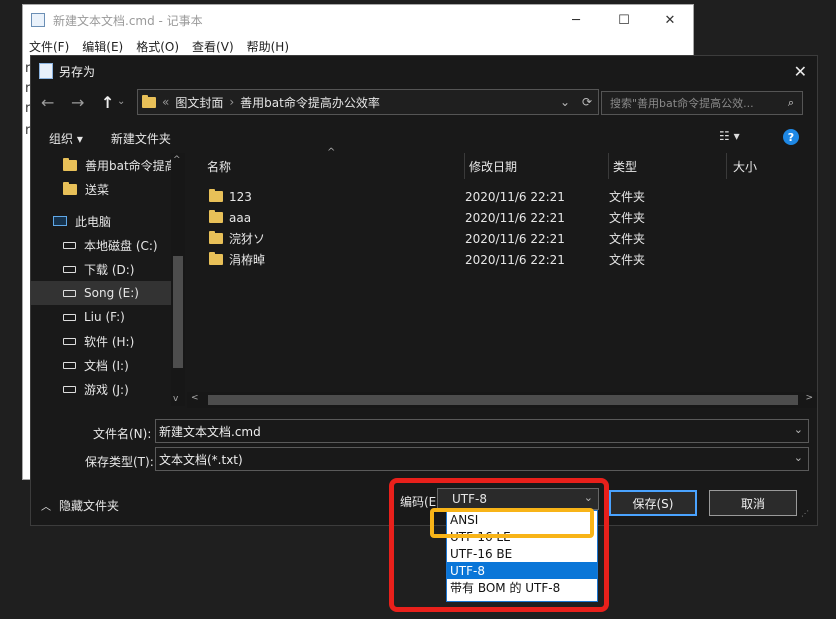  Describe the element at coordinates (107, 102) in the screenshot. I see `up-icon: ↑` at that location.